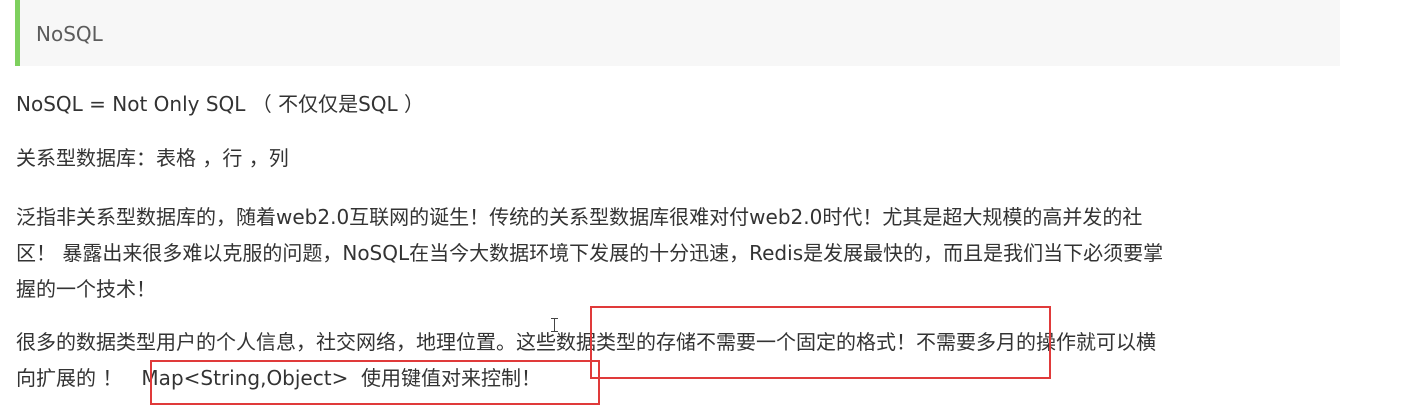 The height and width of the screenshot is (417, 1415). What do you see at coordinates (220, 104) in the screenshot?
I see `definition-paragraph: NoSQL = Not Only SQL （ 不仅仅是SQL ）` at bounding box center [220, 104].